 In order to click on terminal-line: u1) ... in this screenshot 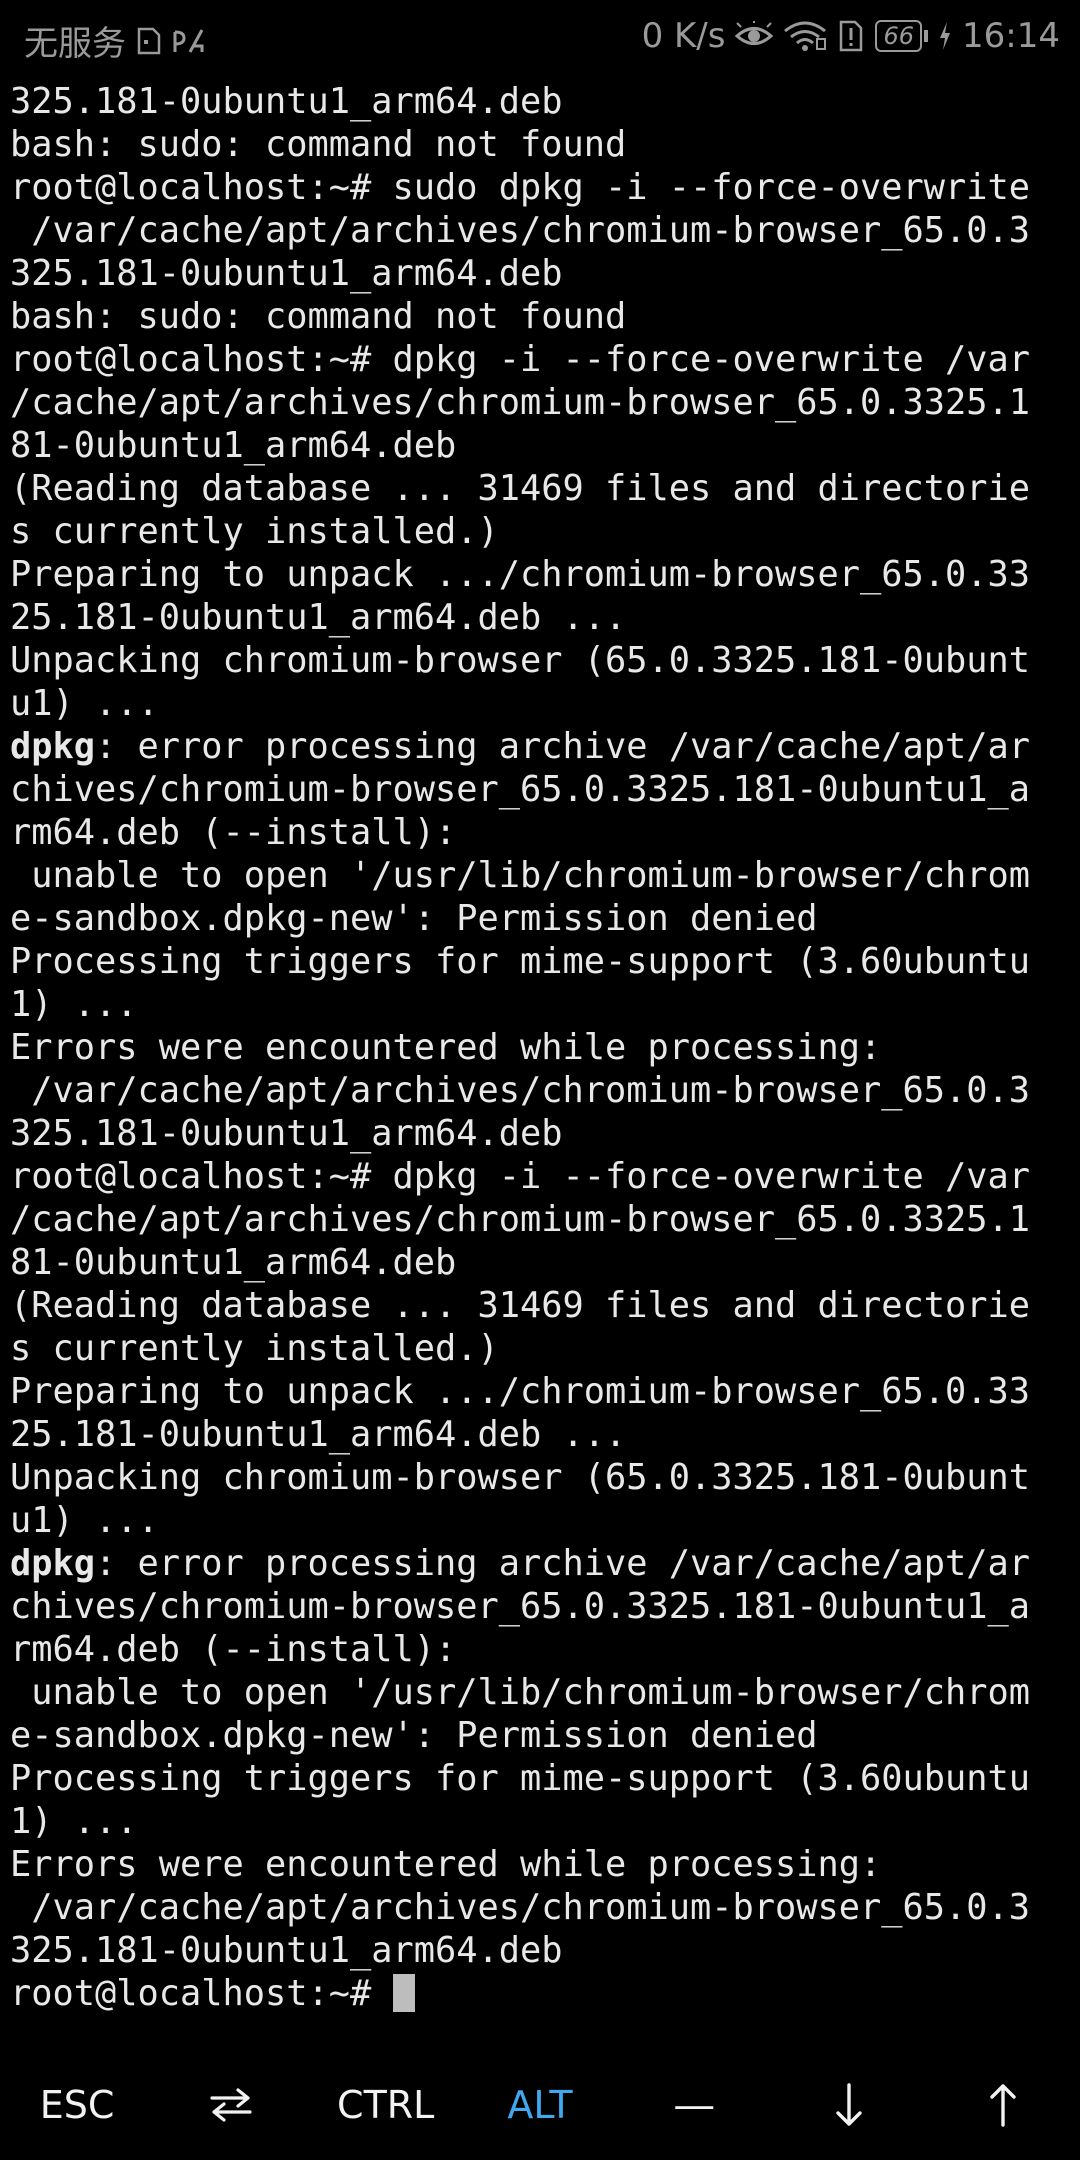, I will do `click(540, 1520)`.